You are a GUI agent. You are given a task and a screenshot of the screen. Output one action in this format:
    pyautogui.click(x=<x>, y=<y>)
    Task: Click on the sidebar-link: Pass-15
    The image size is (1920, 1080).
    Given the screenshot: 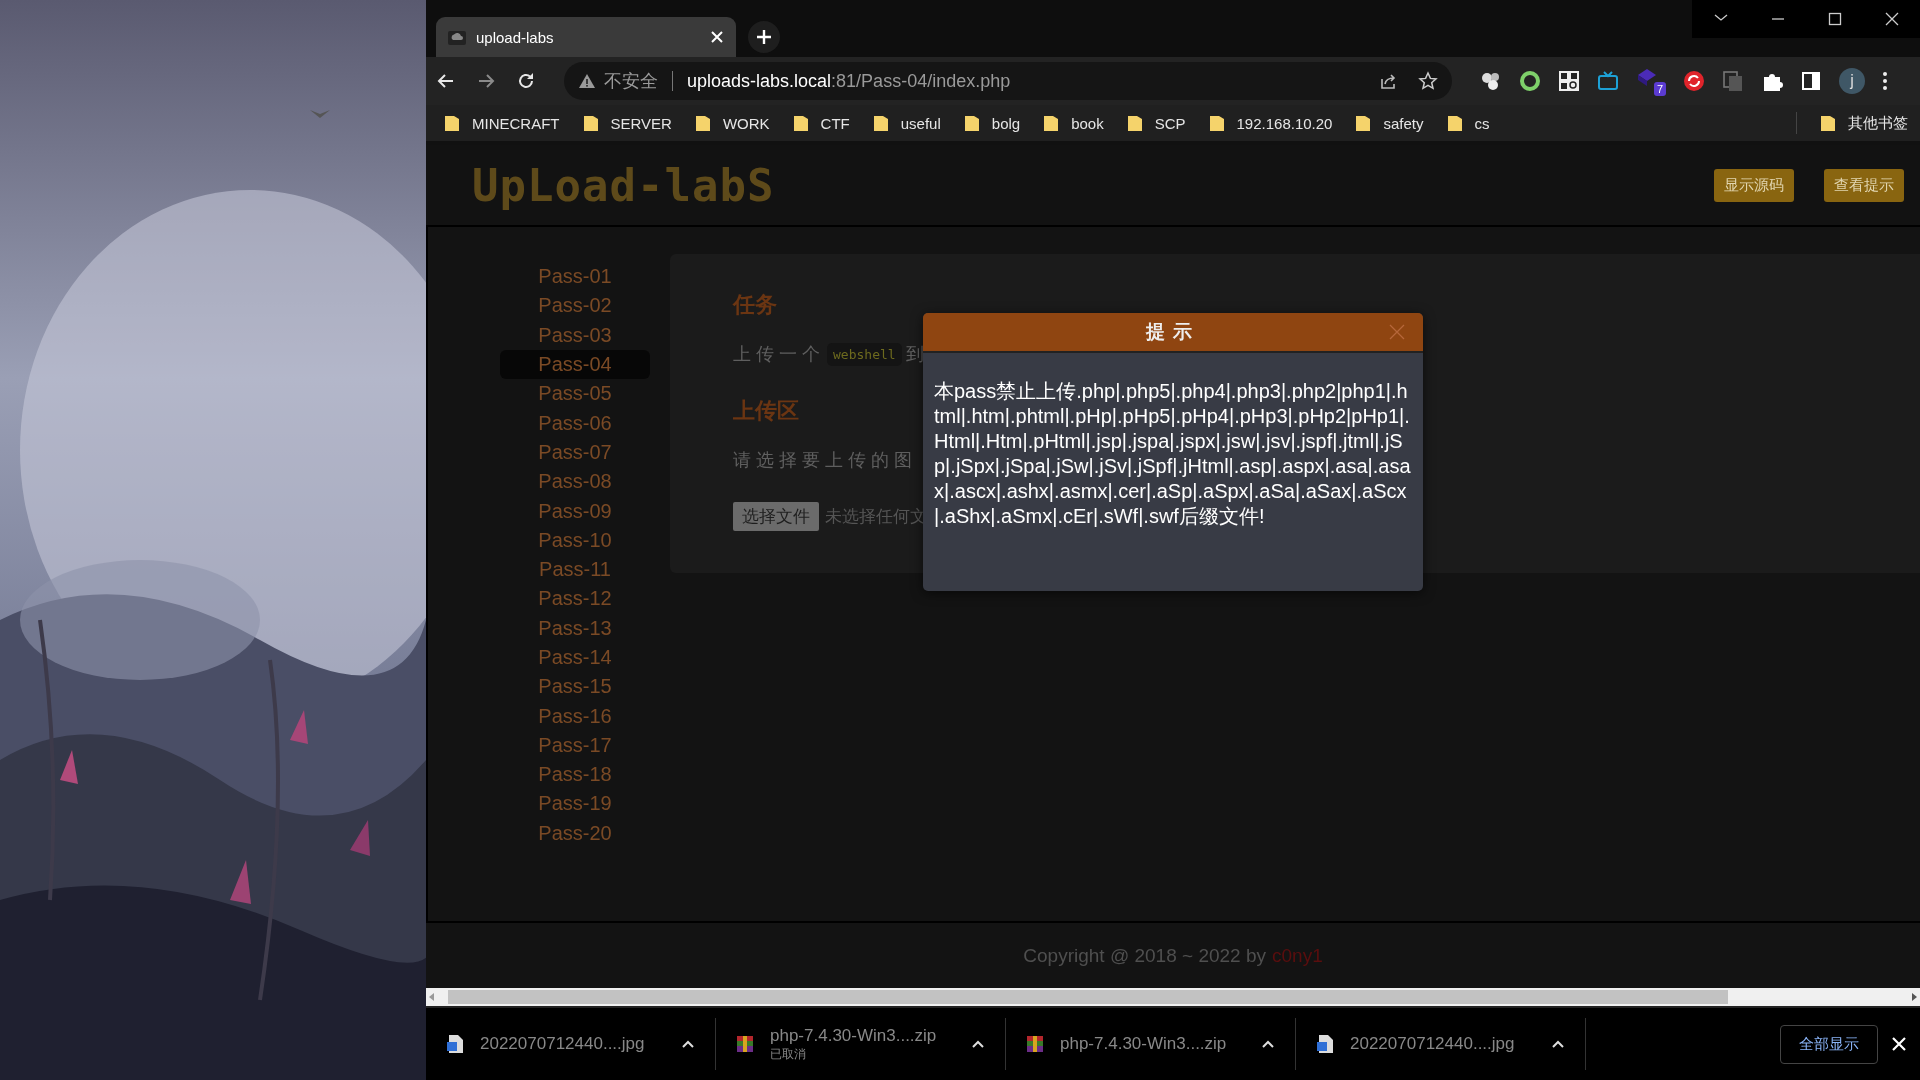 What is the action you would take?
    pyautogui.click(x=575, y=687)
    